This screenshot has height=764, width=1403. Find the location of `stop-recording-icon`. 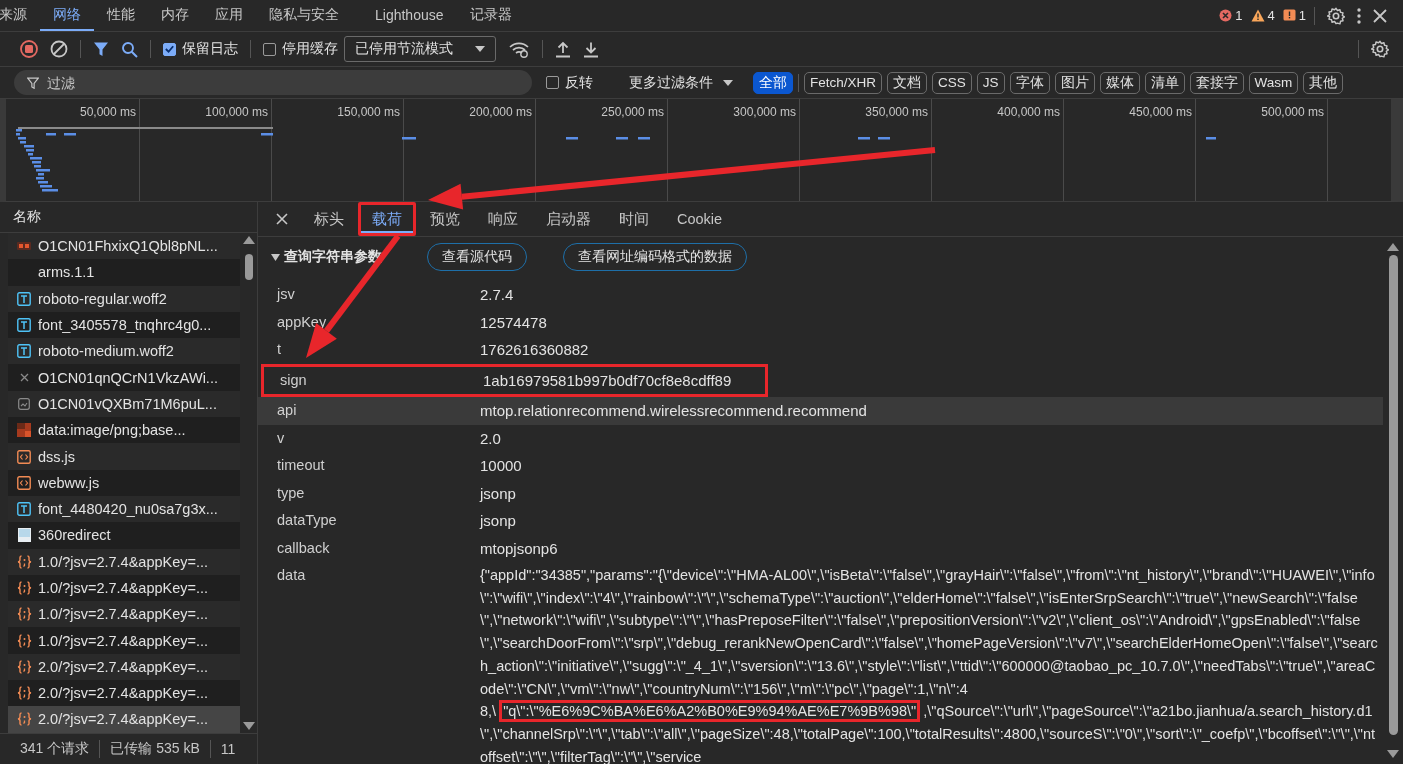

stop-recording-icon is located at coordinates (29, 49).